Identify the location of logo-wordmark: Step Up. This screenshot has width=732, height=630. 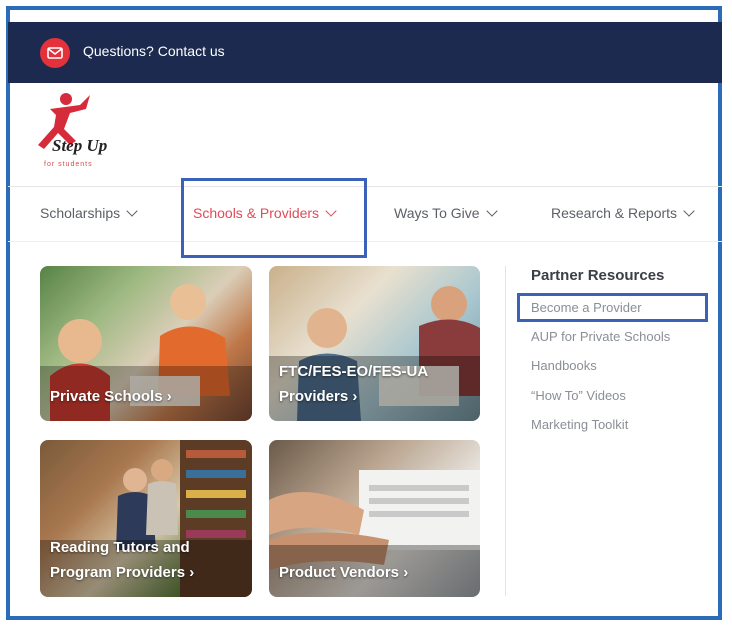
(79, 145).